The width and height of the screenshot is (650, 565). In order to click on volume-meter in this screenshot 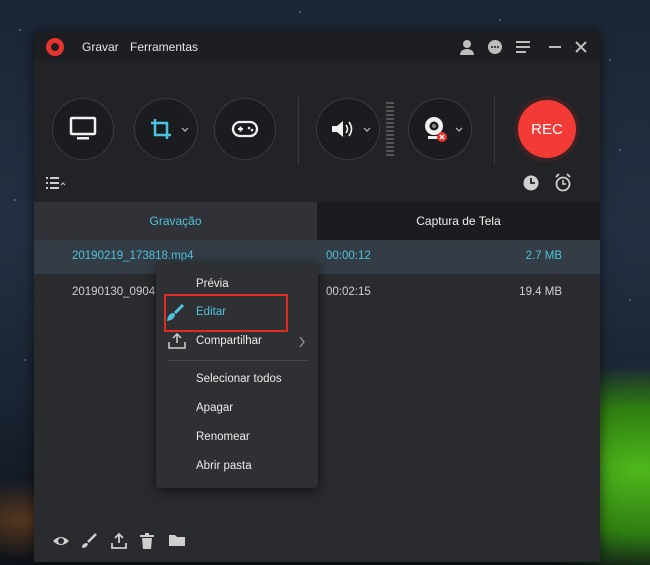, I will do `click(390, 130)`.